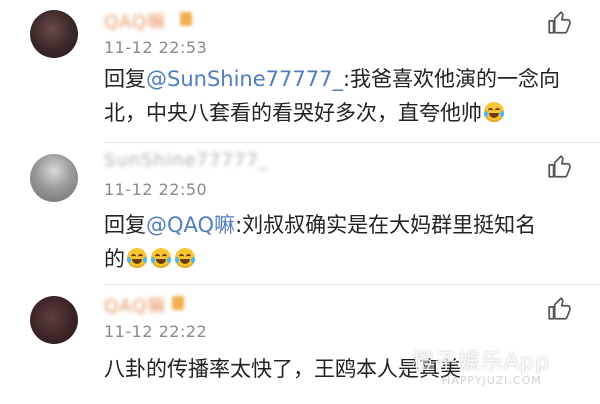  I want to click on mention-link: @SunShine77777_, so click(244, 79).